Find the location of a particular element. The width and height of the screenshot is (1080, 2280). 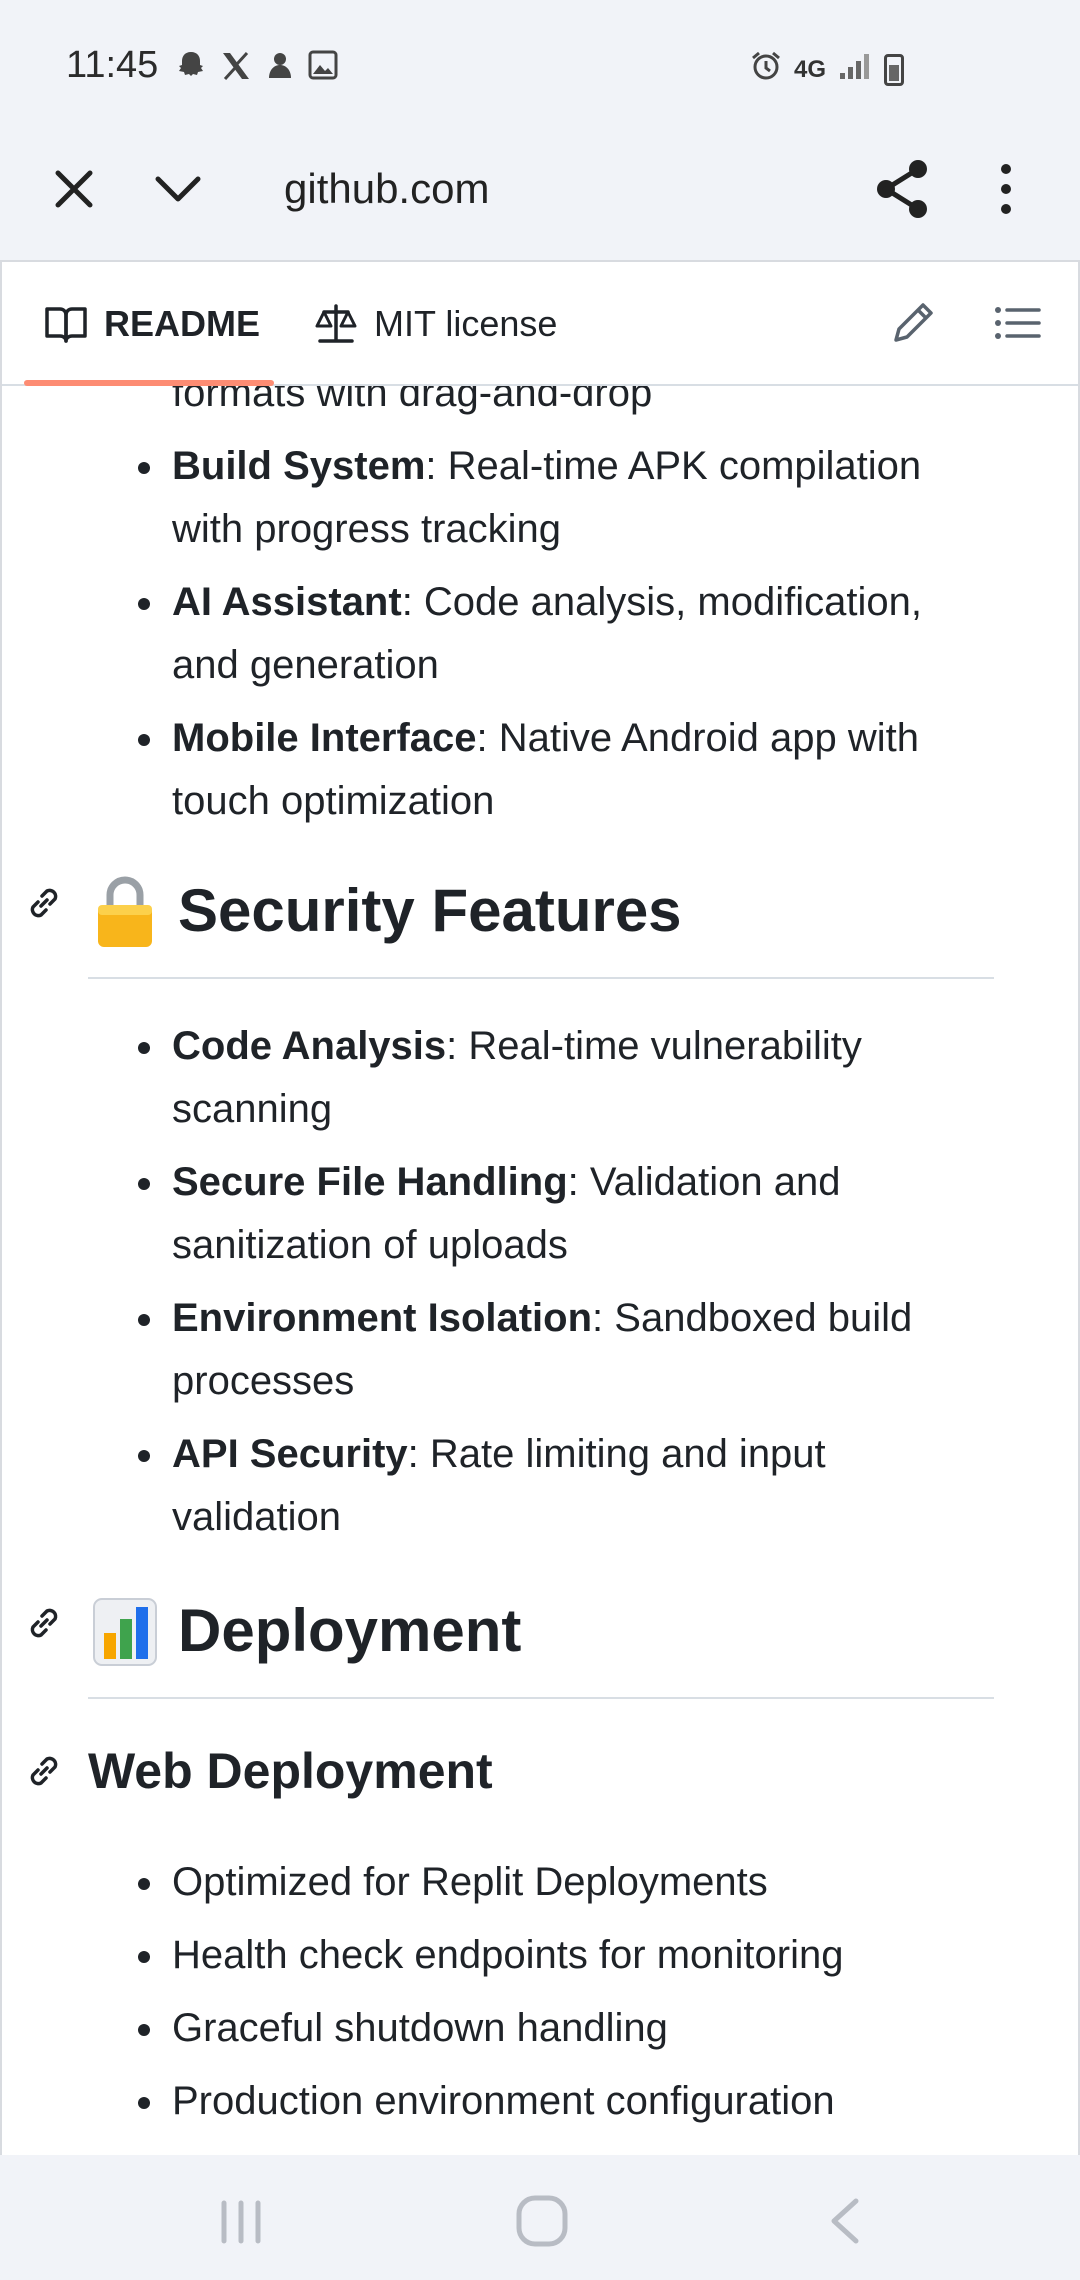

feature-title: API Security is located at coordinates (290, 1454).